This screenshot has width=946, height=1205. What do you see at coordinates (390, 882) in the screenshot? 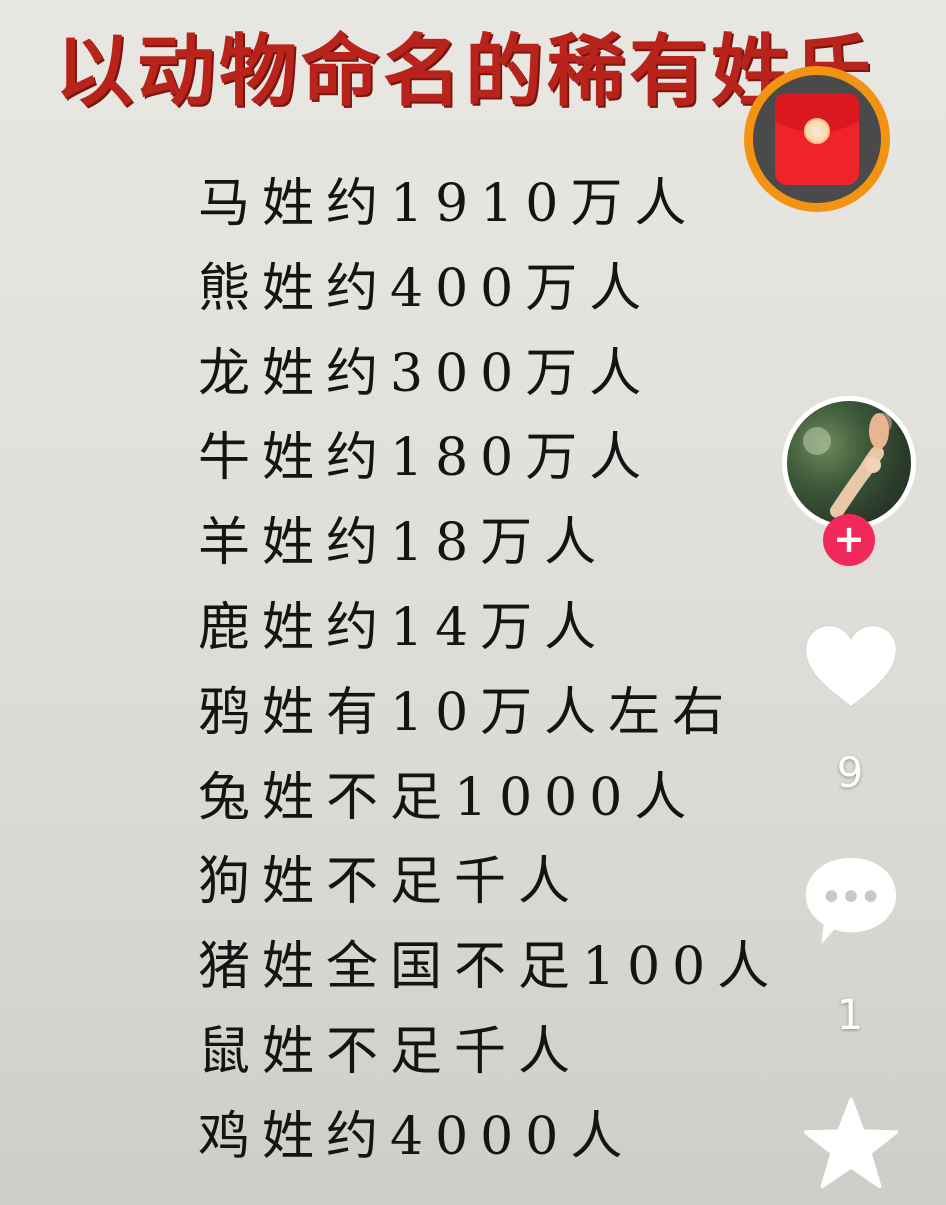
I see `list-item: 狗姓不足千人` at bounding box center [390, 882].